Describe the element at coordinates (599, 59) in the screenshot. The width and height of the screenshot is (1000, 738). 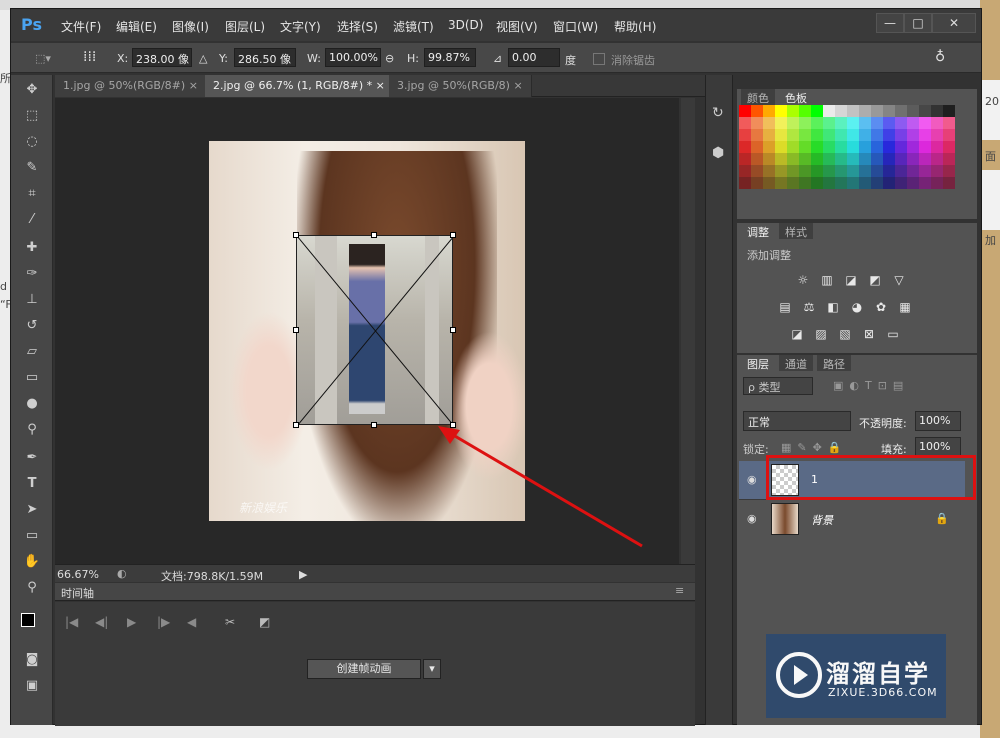
I see `antialias-checkbox` at that location.